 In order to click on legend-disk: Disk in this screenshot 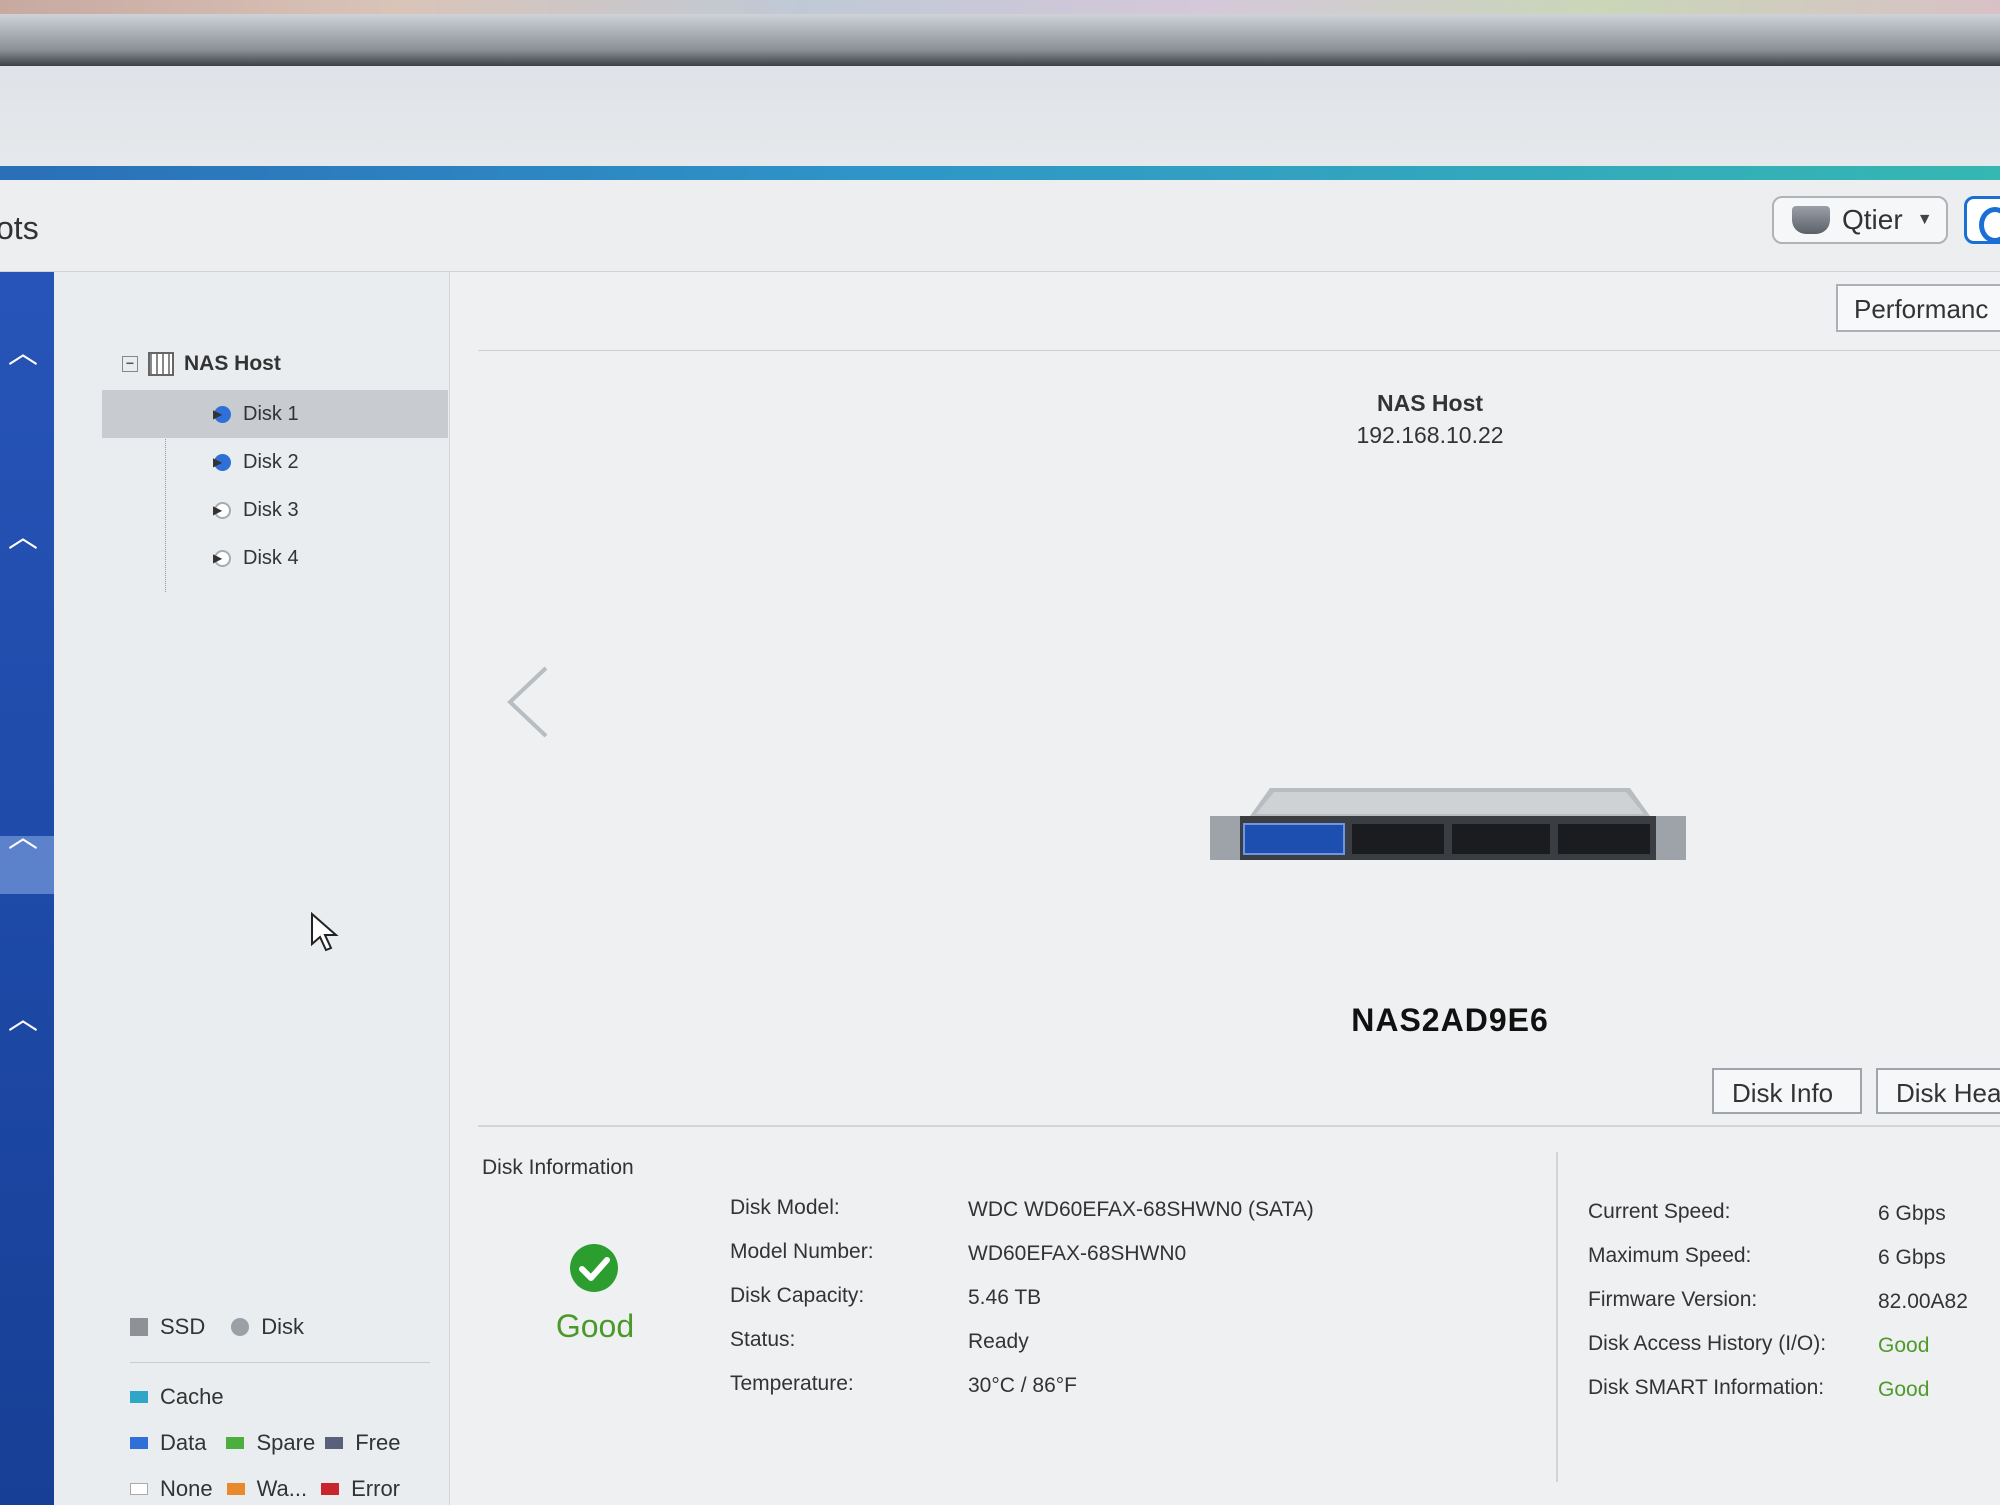, I will do `click(283, 1326)`.